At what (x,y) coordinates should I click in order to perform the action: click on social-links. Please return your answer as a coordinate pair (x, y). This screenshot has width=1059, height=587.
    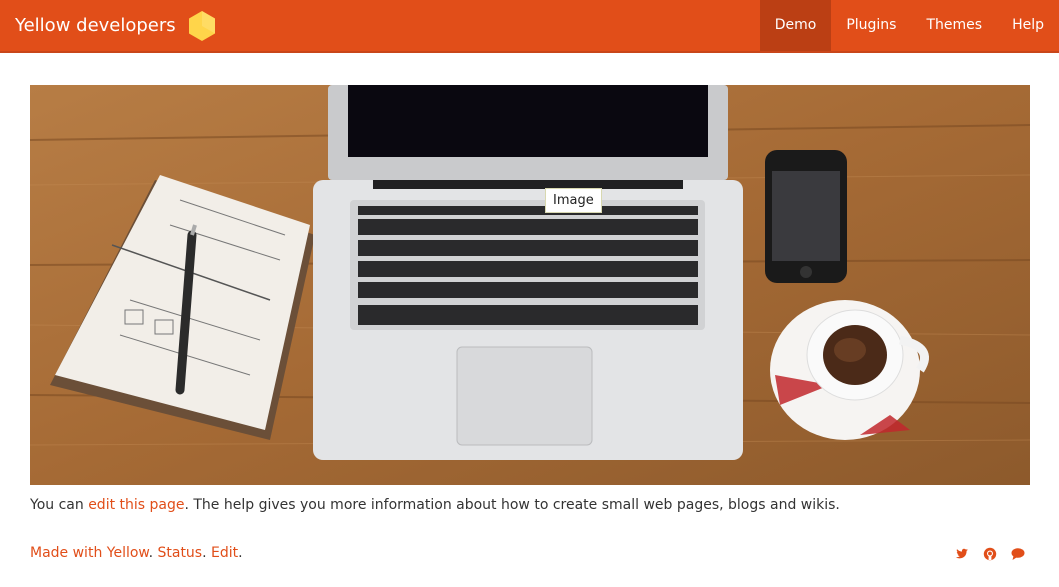
    Looking at the image, I should click on (990, 553).